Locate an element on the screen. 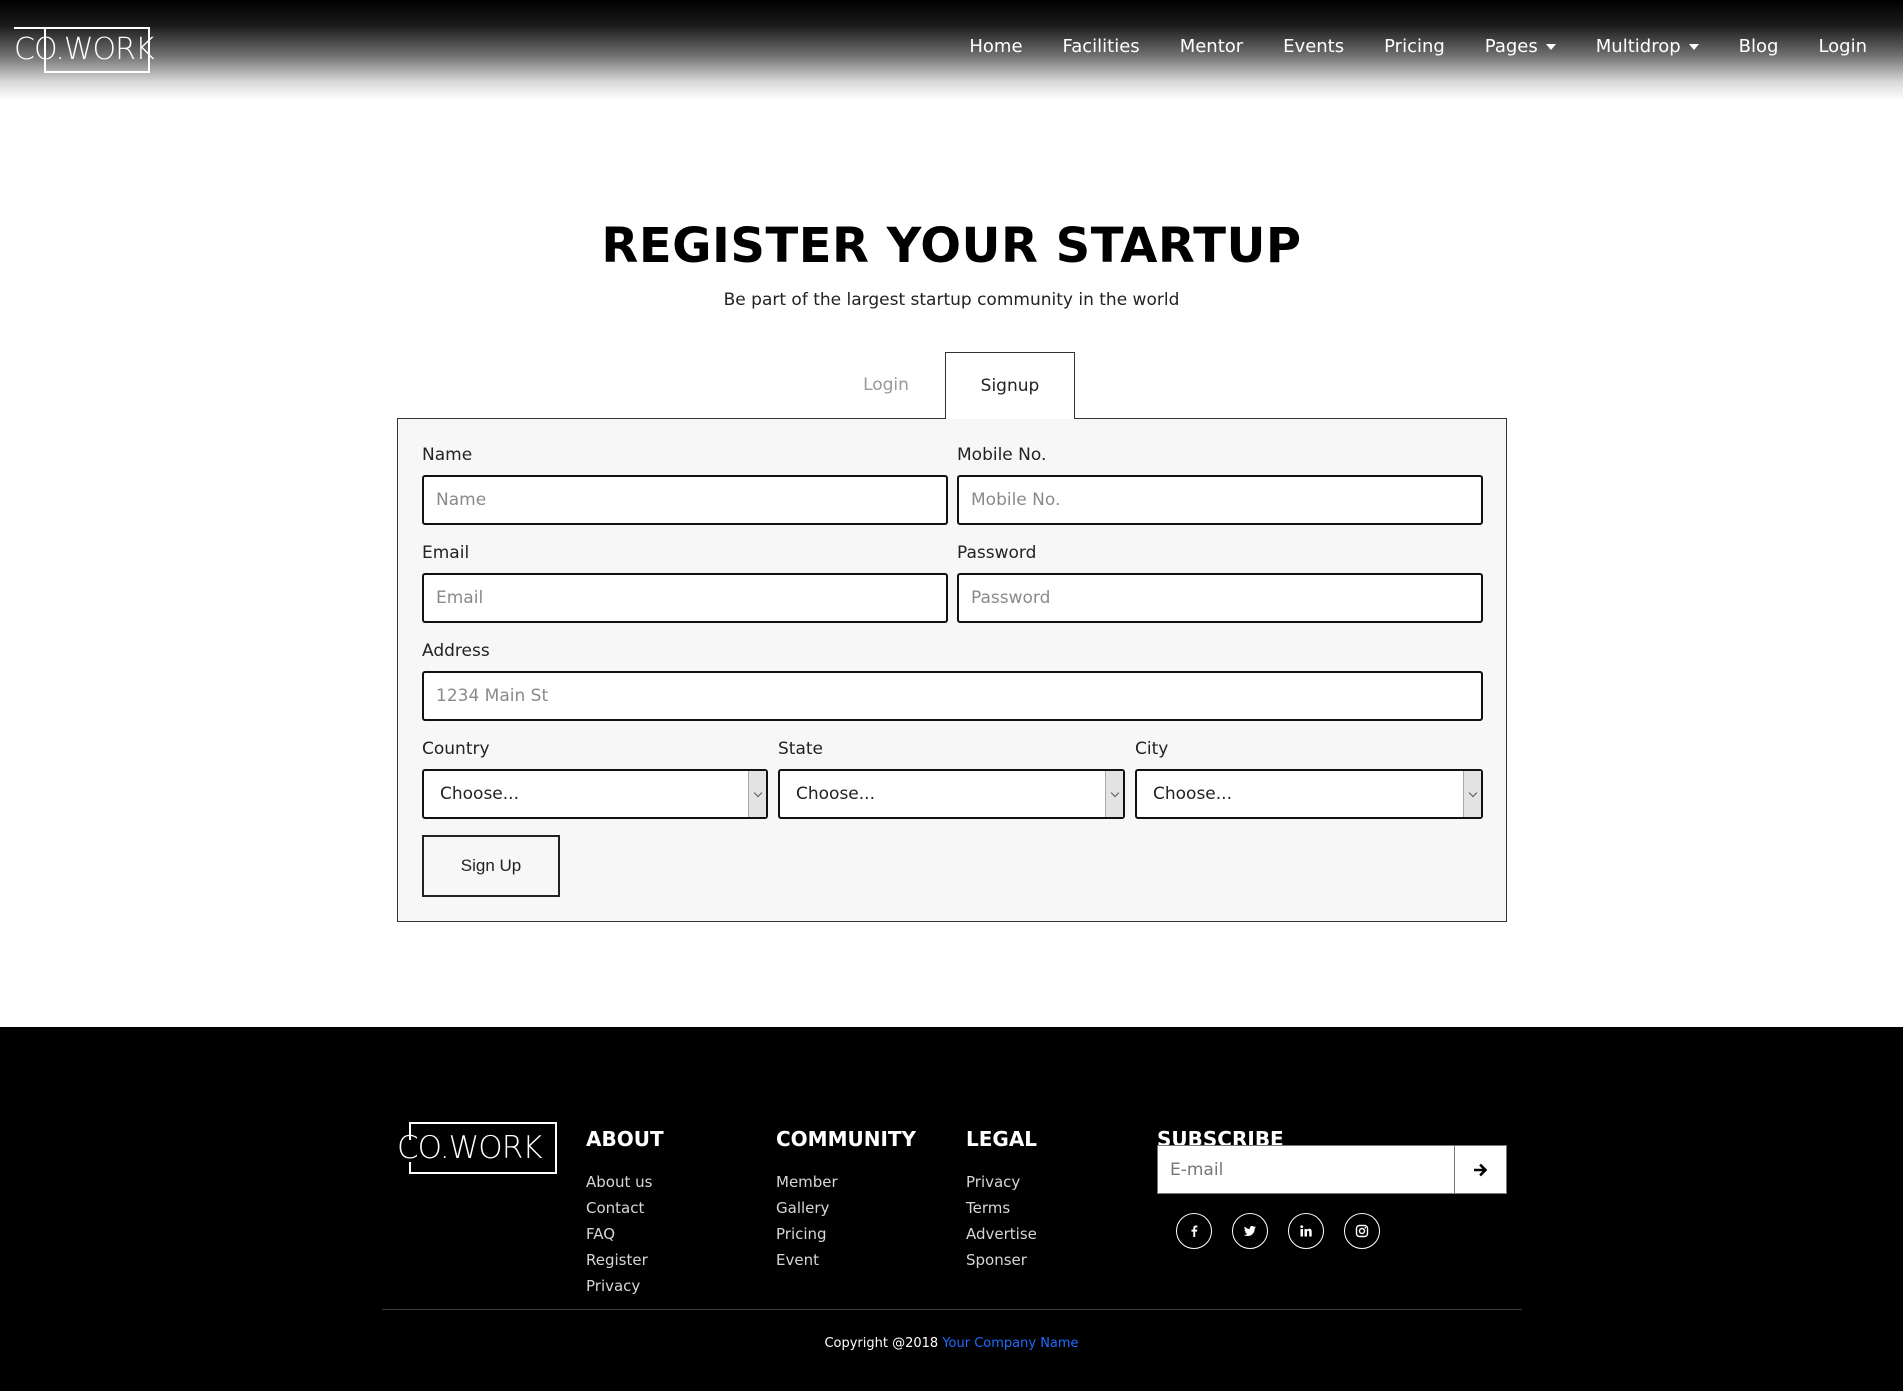  sign-up-button: Sign Up is located at coordinates (491, 866).